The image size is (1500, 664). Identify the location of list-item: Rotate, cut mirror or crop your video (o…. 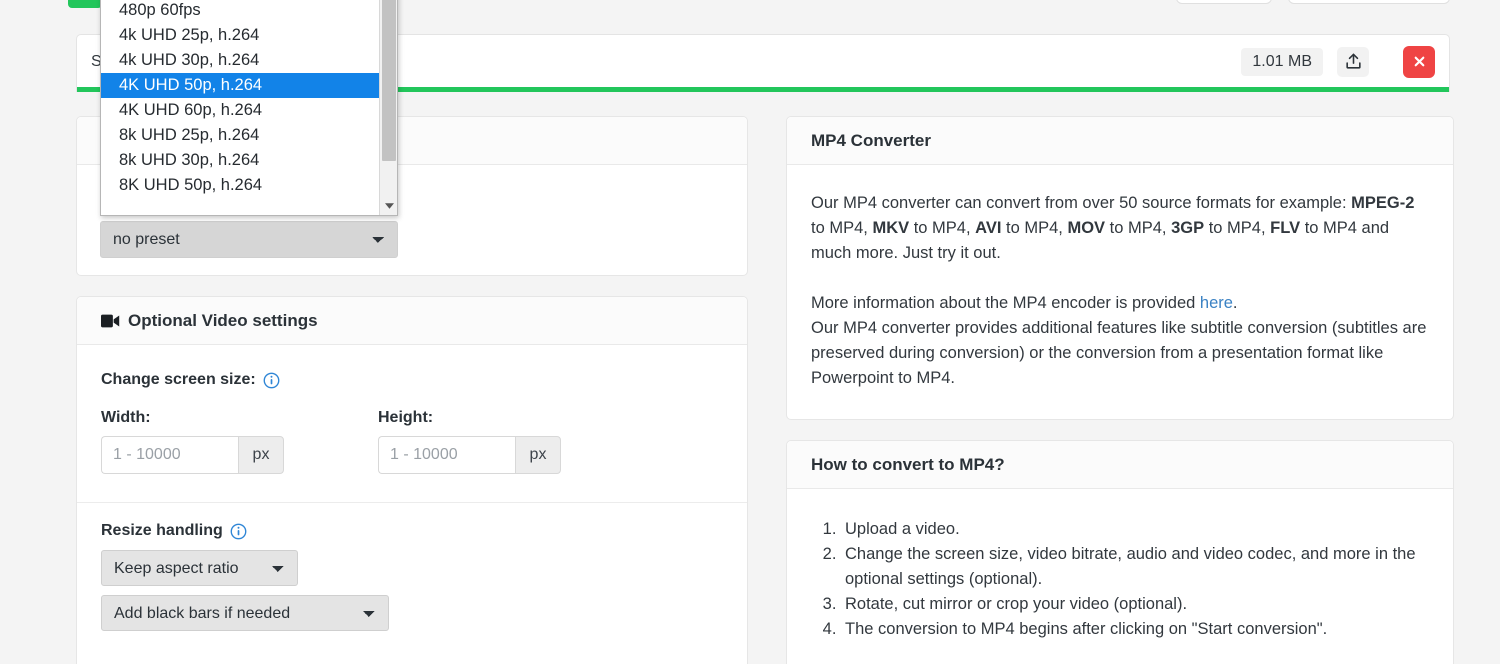
(1135, 604).